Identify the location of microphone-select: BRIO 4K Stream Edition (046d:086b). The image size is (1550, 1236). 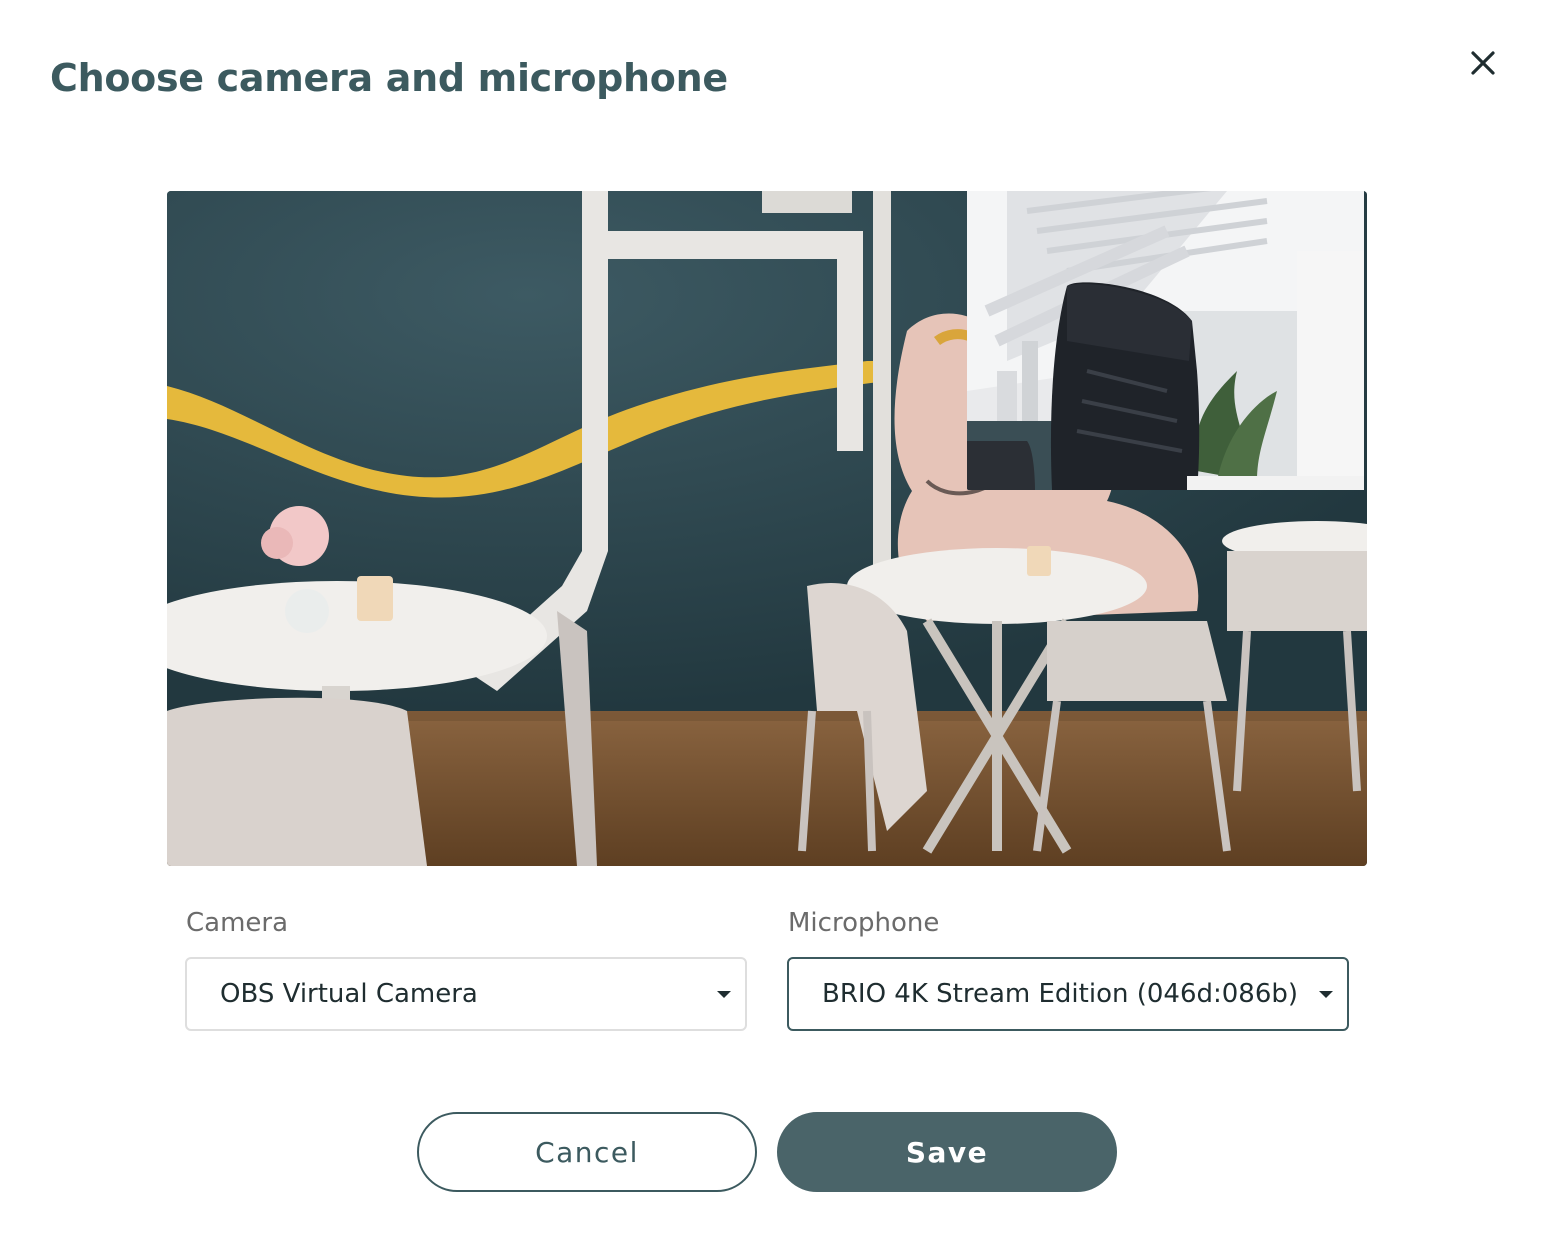
(1068, 994).